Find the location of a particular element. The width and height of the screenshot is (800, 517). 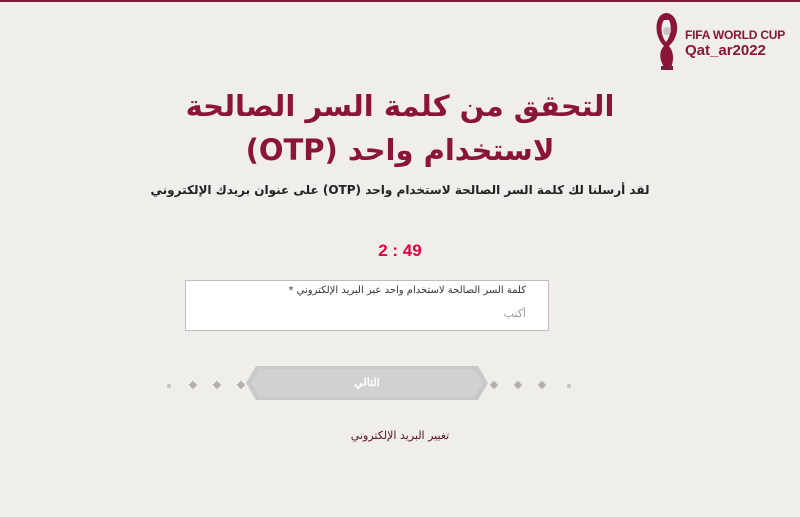

next-button-wrapper: التالي is located at coordinates (367, 383).